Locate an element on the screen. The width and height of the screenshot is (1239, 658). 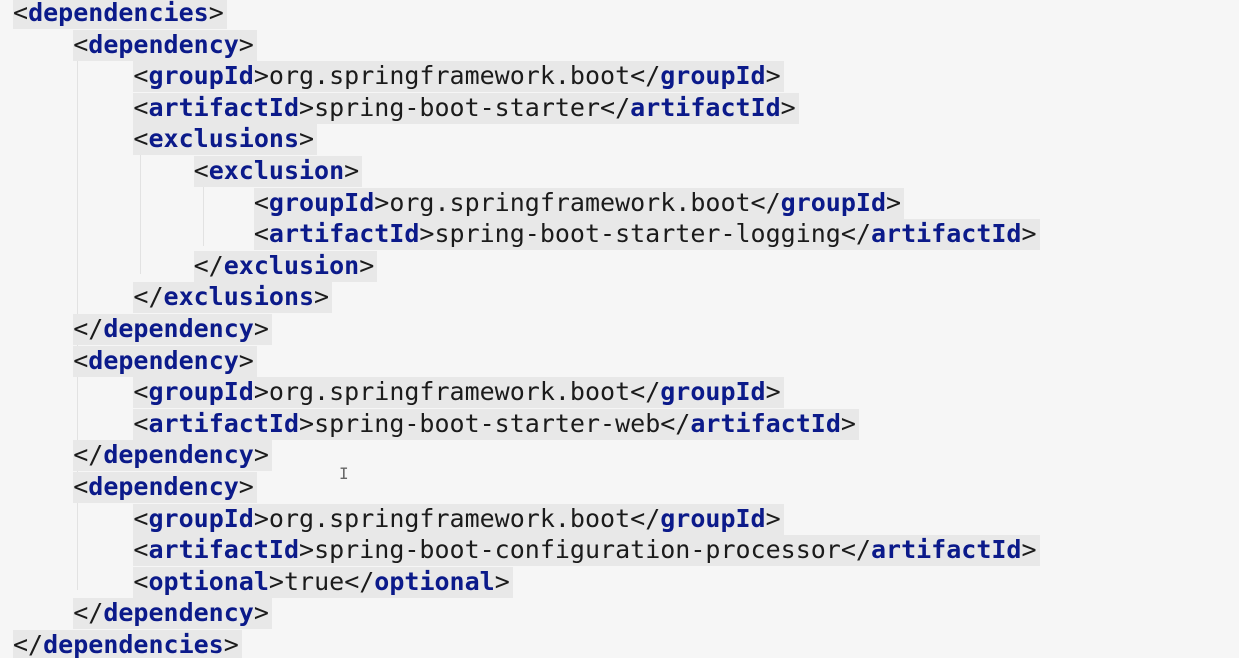
xml-element: </dependencies> is located at coordinates (127, 643).